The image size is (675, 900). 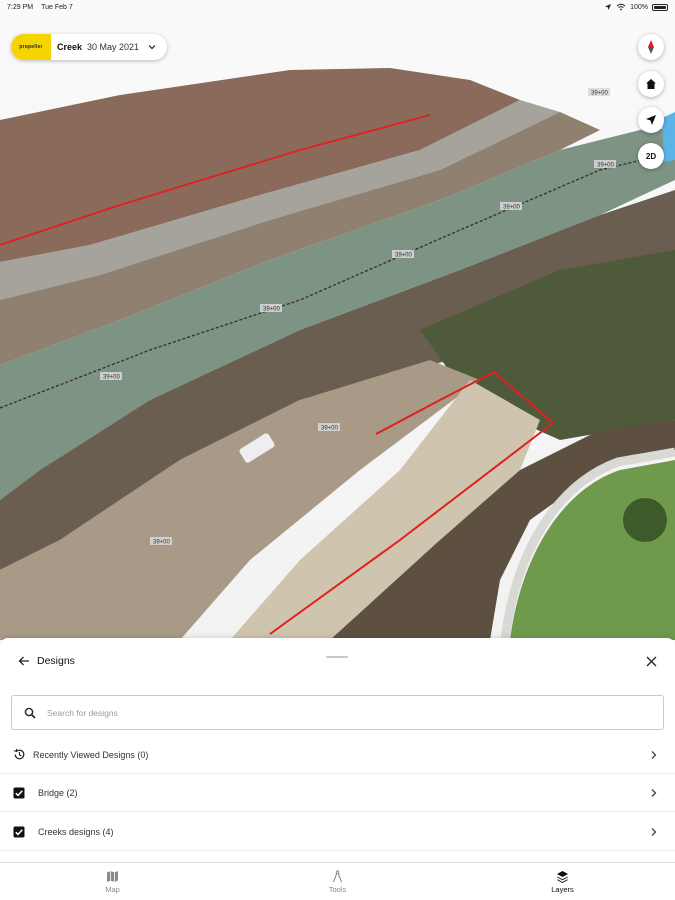 I want to click on row-label: Creeks designs (4), so click(x=76, y=831).